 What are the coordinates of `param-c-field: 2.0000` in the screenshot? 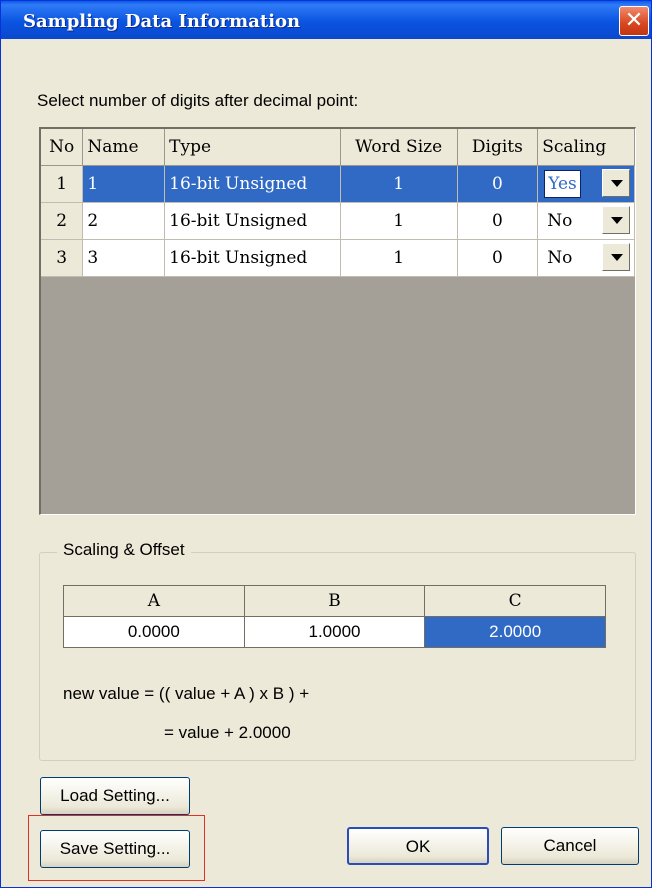 It's located at (515, 632).